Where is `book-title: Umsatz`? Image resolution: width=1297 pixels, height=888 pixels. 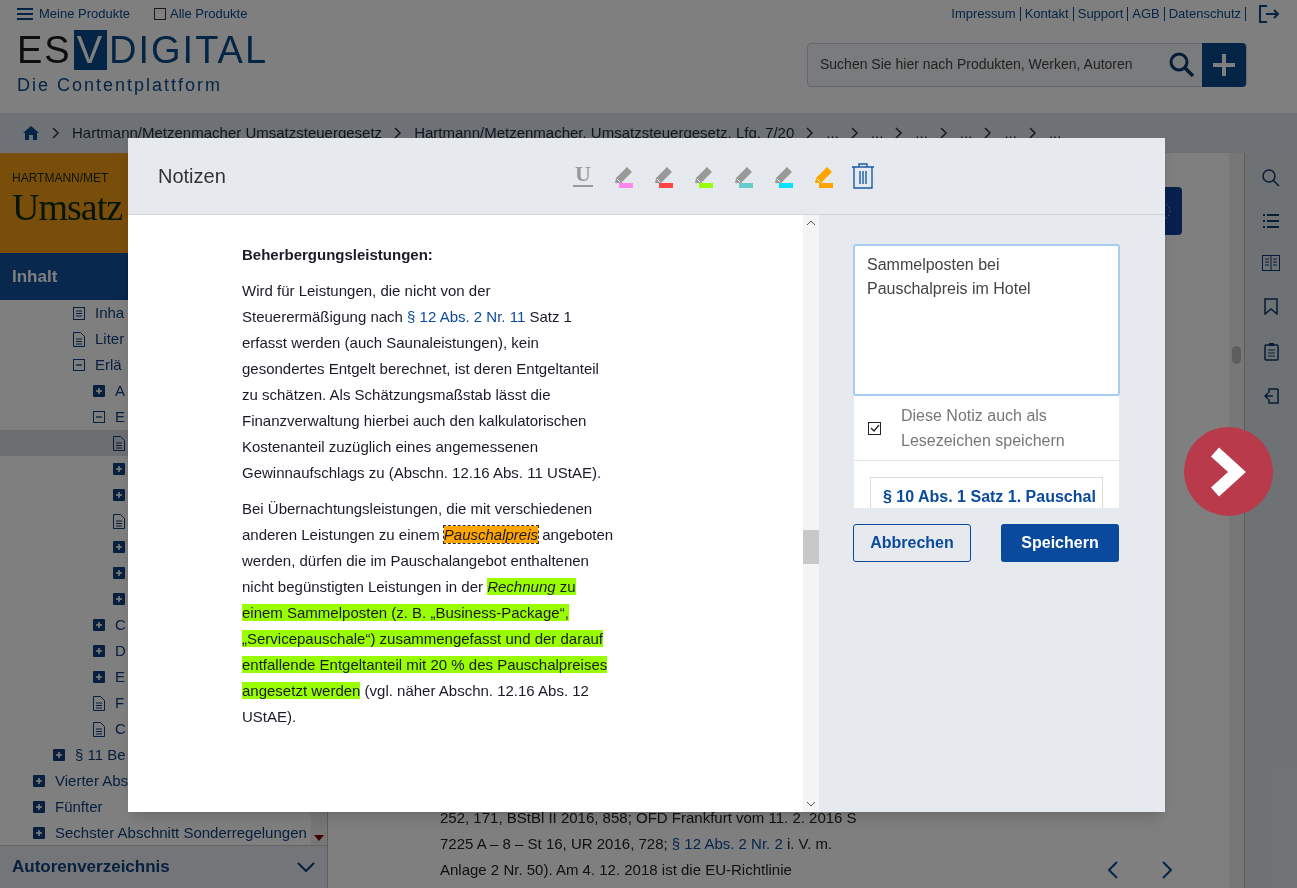 book-title: Umsatz is located at coordinates (67, 207).